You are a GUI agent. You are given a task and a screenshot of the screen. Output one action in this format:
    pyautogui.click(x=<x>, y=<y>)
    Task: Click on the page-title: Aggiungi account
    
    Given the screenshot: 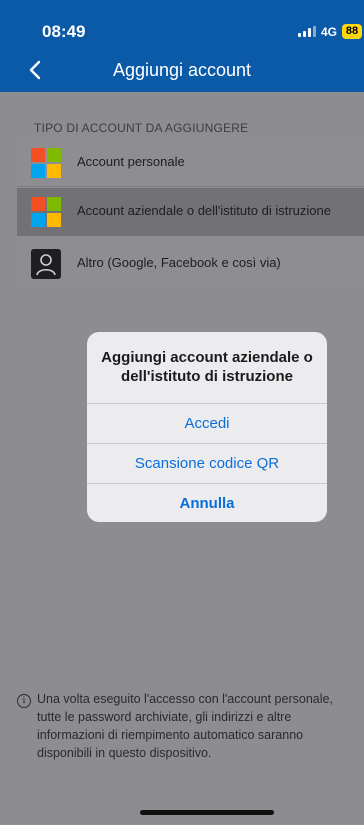 What is the action you would take?
    pyautogui.click(x=182, y=70)
    